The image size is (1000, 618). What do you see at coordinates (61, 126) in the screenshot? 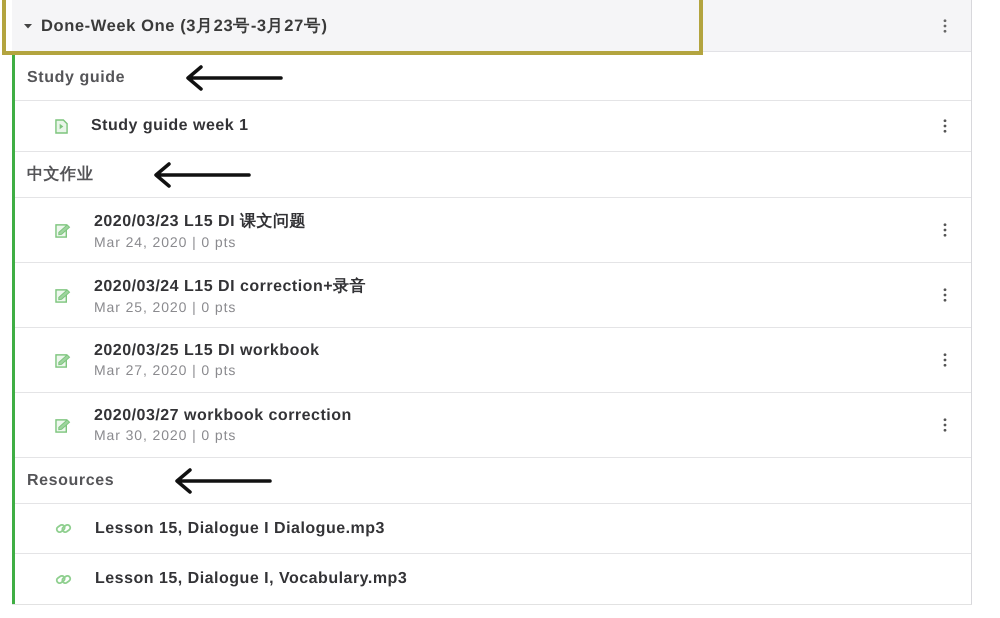
I see `document-icon` at bounding box center [61, 126].